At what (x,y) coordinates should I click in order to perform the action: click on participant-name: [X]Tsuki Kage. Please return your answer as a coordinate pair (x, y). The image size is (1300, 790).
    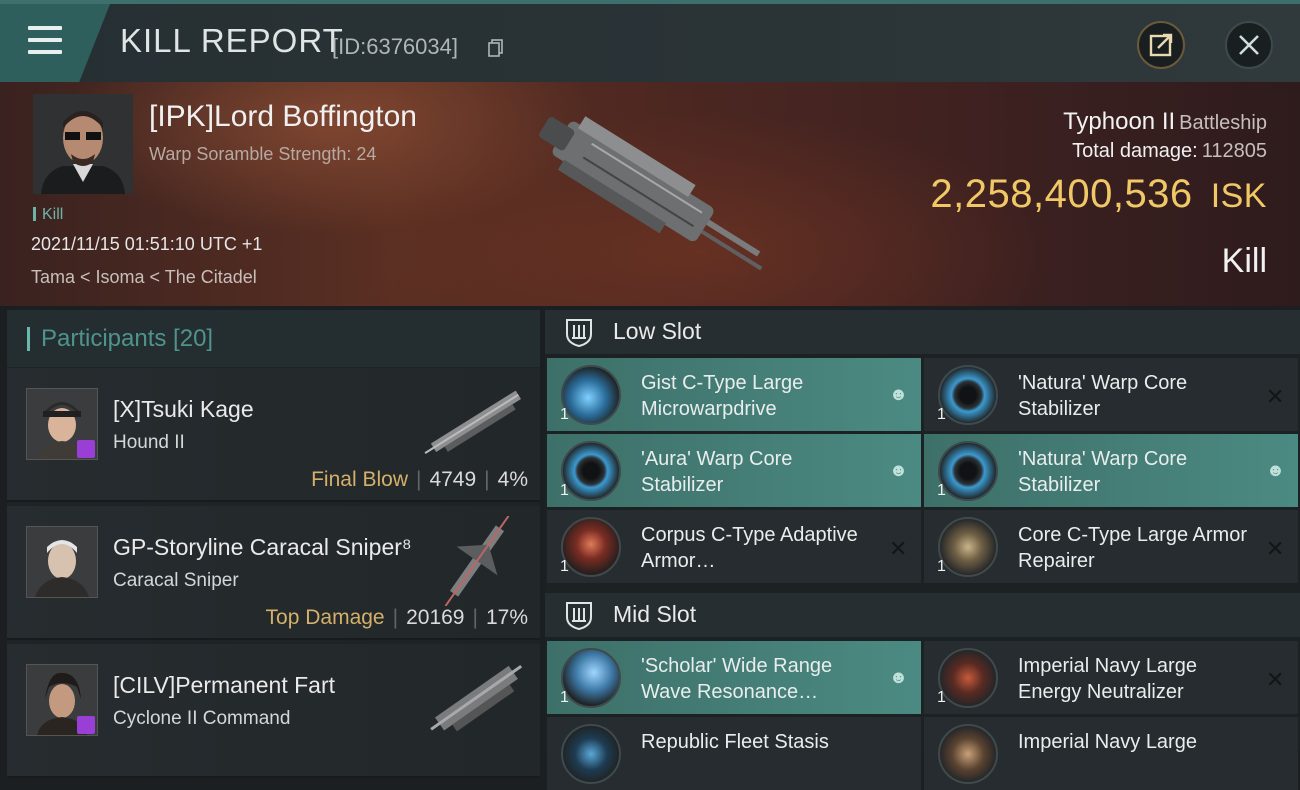
    Looking at the image, I should click on (183, 409).